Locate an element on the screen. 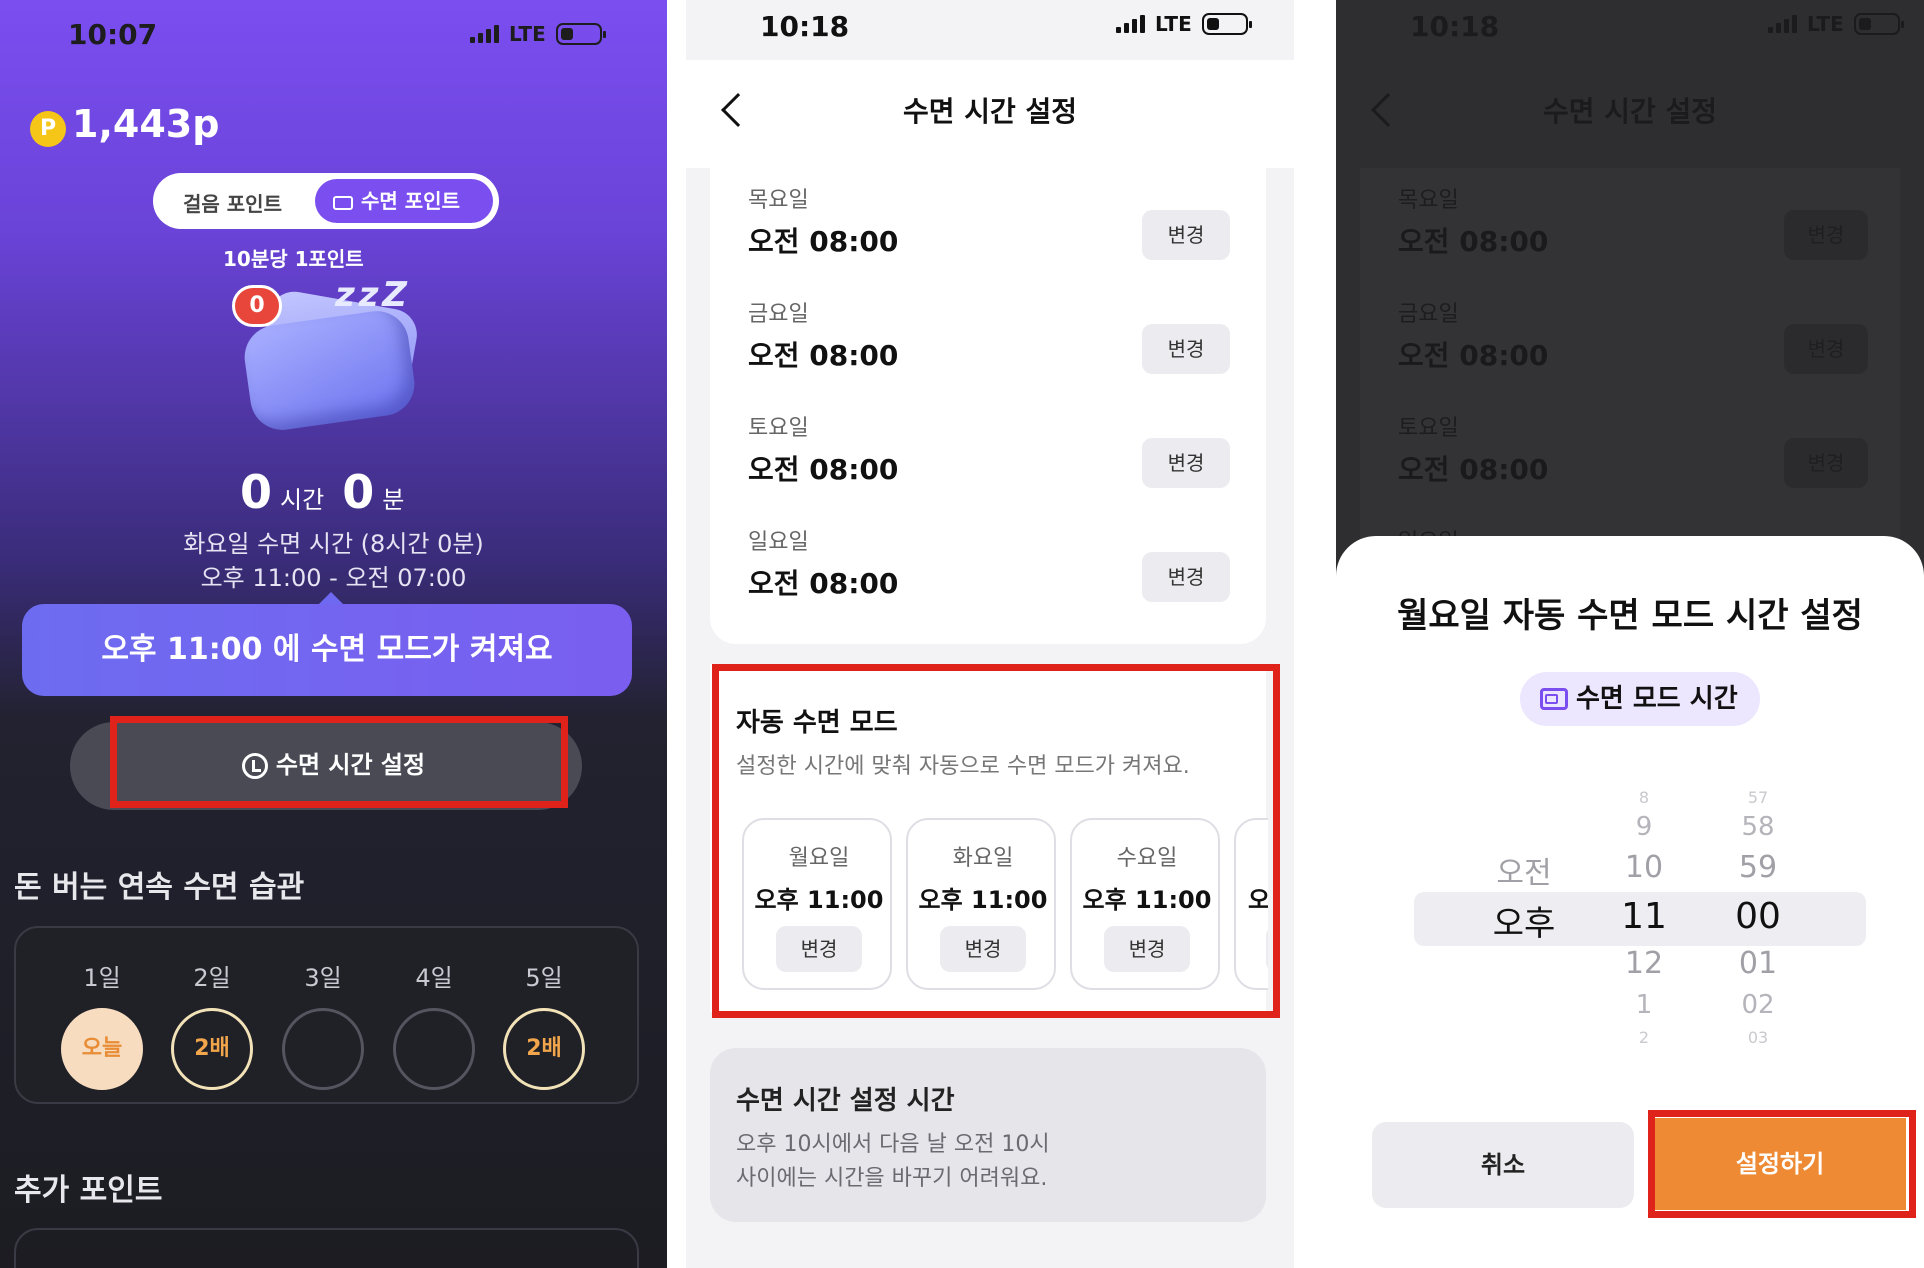 Image resolution: width=1924 pixels, height=1268 pixels. tab-sleep-points: 수면 포인트 is located at coordinates (404, 201).